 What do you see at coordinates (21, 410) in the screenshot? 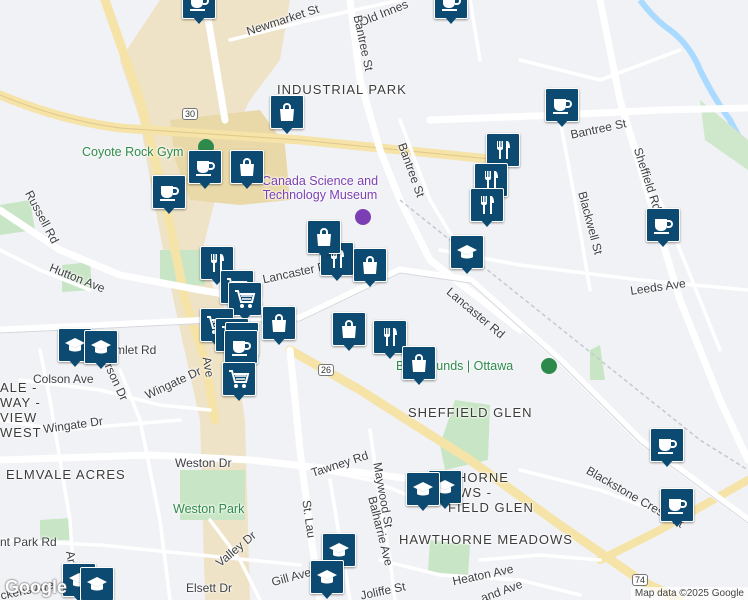
I see `area-label: ALE - WAY - VIEW WEST` at bounding box center [21, 410].